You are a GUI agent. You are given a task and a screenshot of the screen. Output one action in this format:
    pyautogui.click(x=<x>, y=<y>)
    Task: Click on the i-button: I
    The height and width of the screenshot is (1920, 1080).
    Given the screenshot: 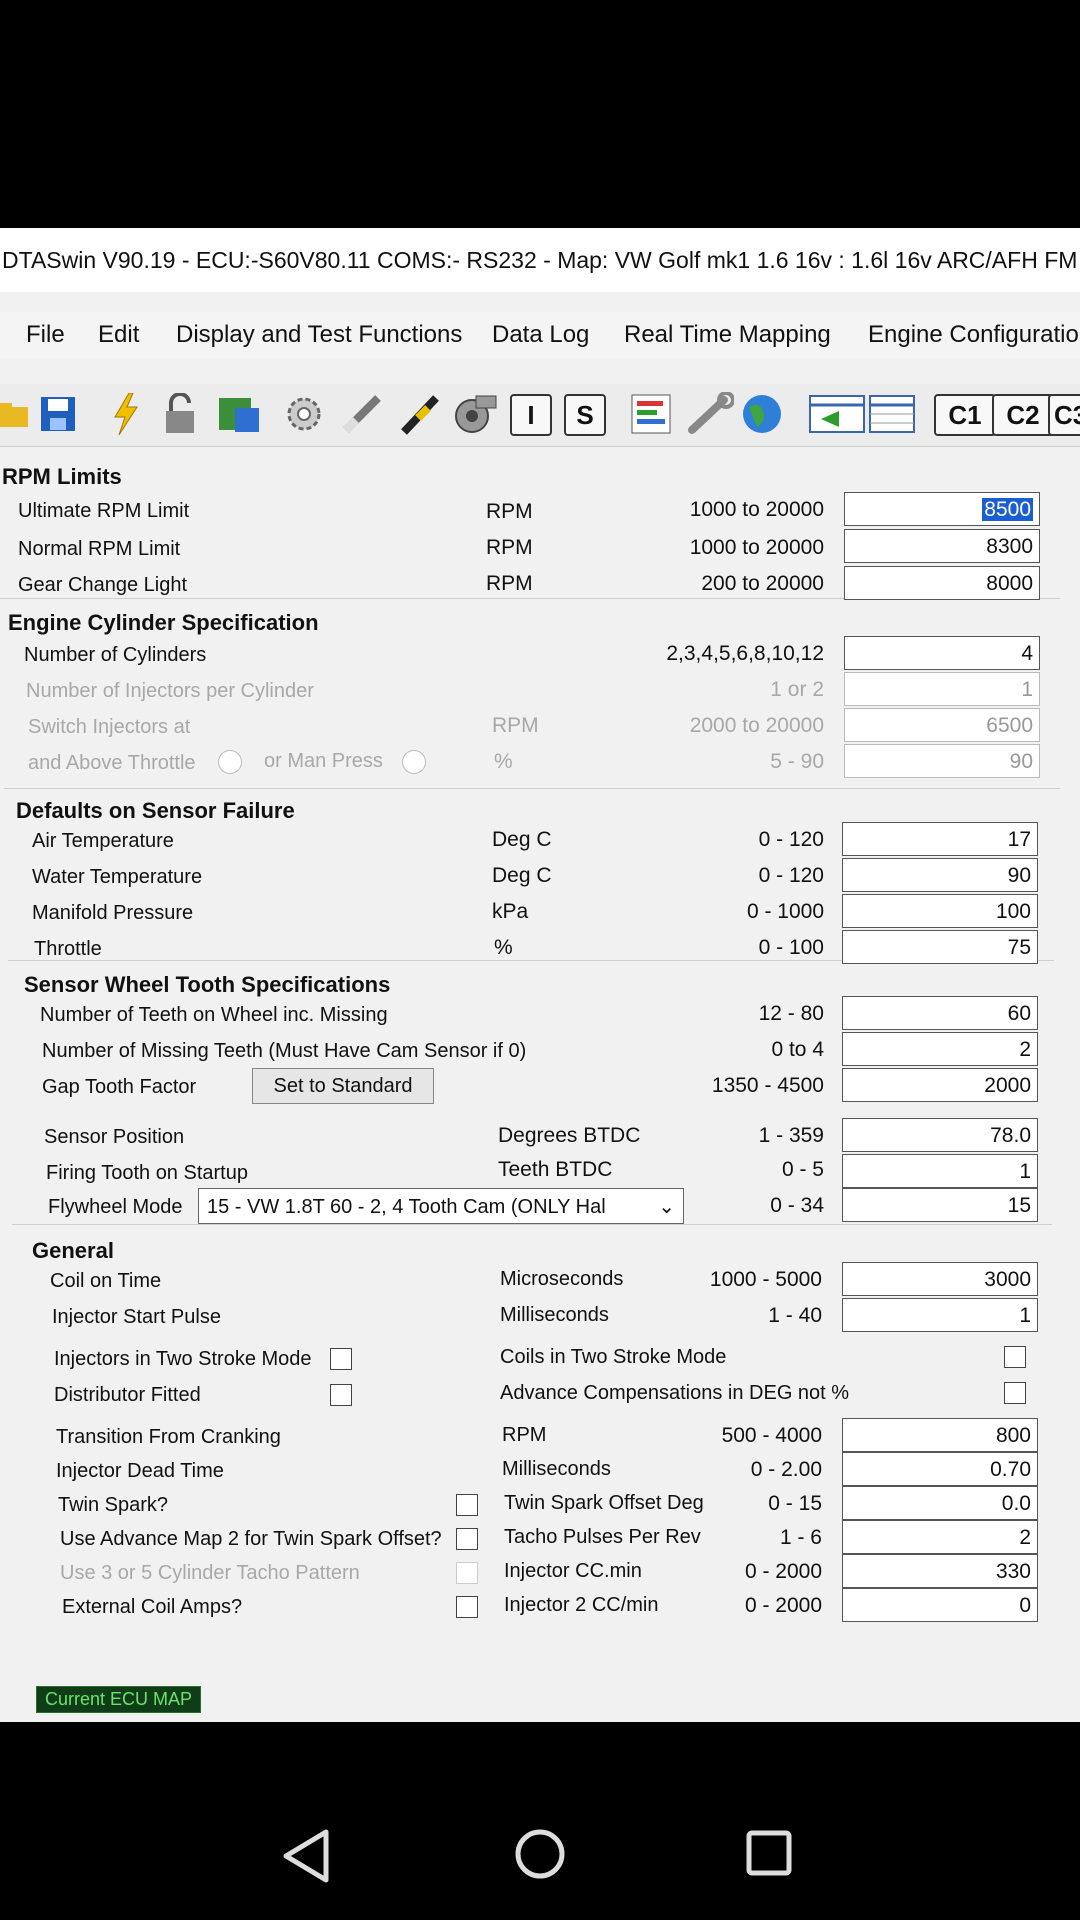 What is the action you would take?
    pyautogui.click(x=531, y=415)
    